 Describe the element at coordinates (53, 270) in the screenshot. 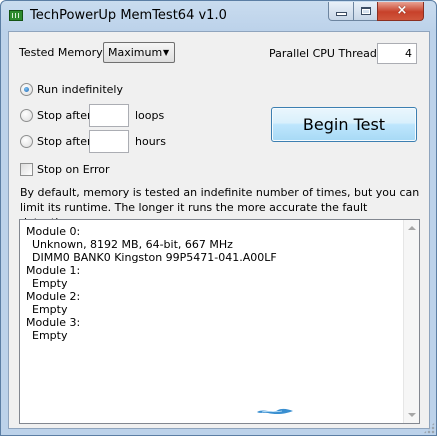

I see `module-1-header: Module 1:` at that location.